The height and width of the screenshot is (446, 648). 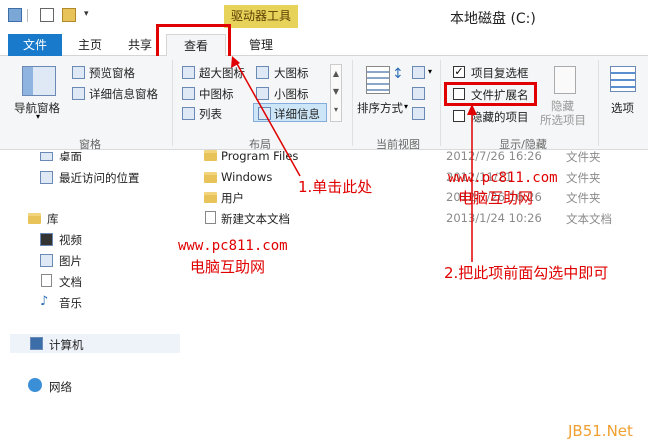 I want to click on watermark-cn-left: 电脑互助网, so click(x=228, y=267).